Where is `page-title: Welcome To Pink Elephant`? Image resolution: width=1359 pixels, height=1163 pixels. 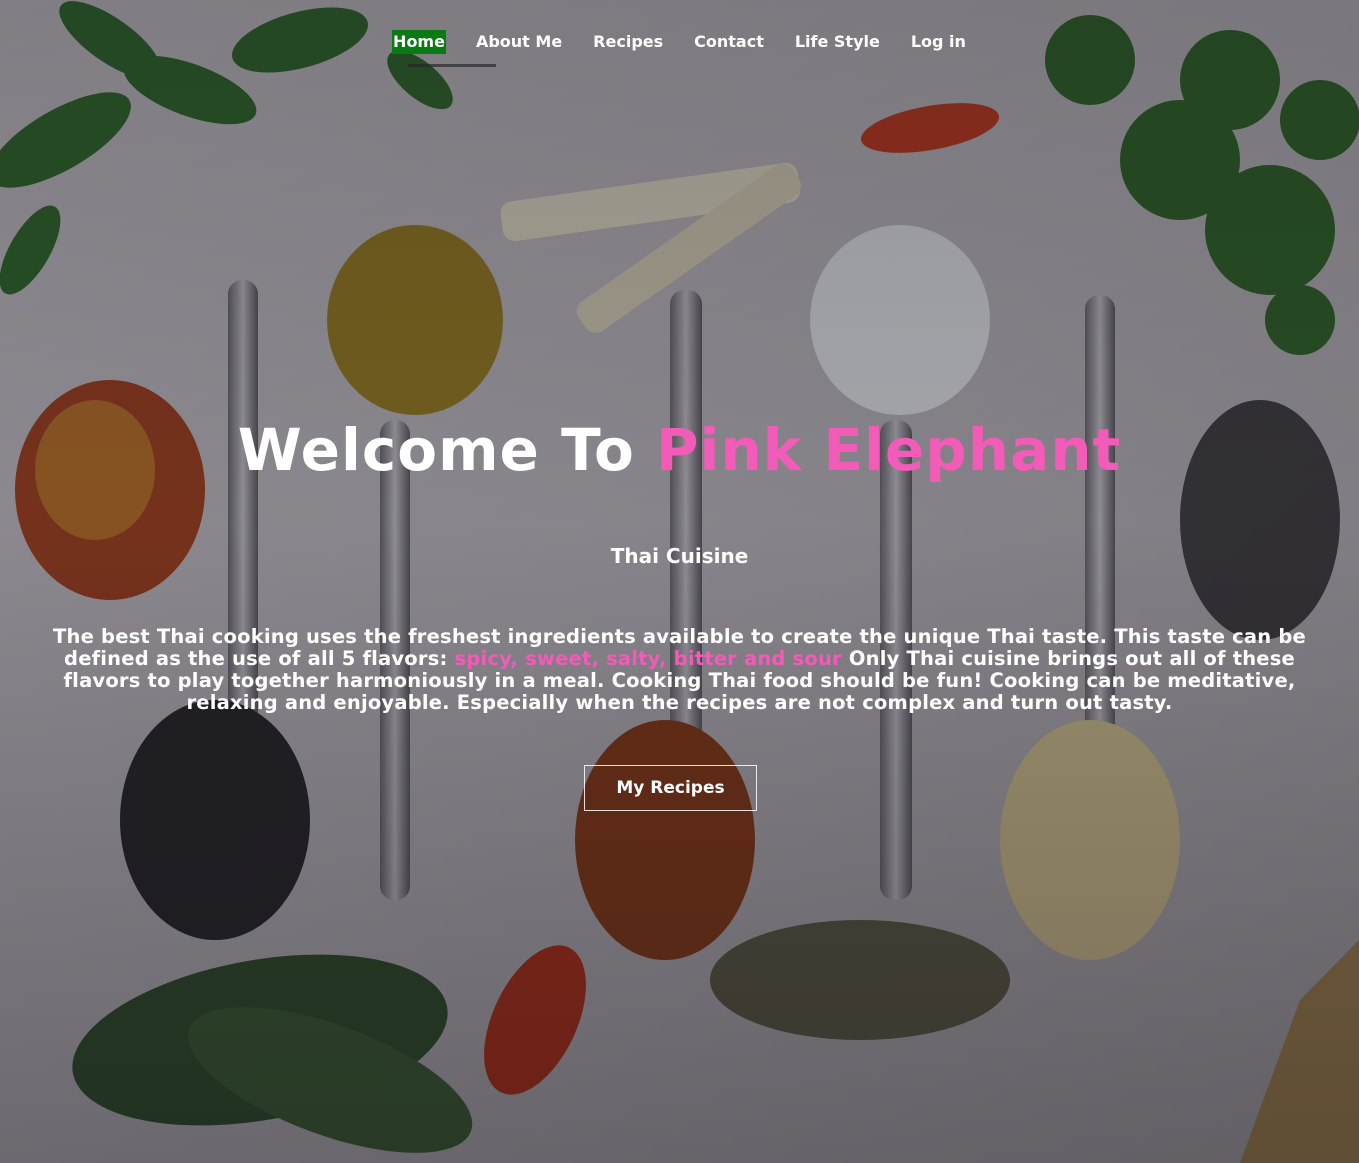
page-title: Welcome To Pink Elephant is located at coordinates (679, 450).